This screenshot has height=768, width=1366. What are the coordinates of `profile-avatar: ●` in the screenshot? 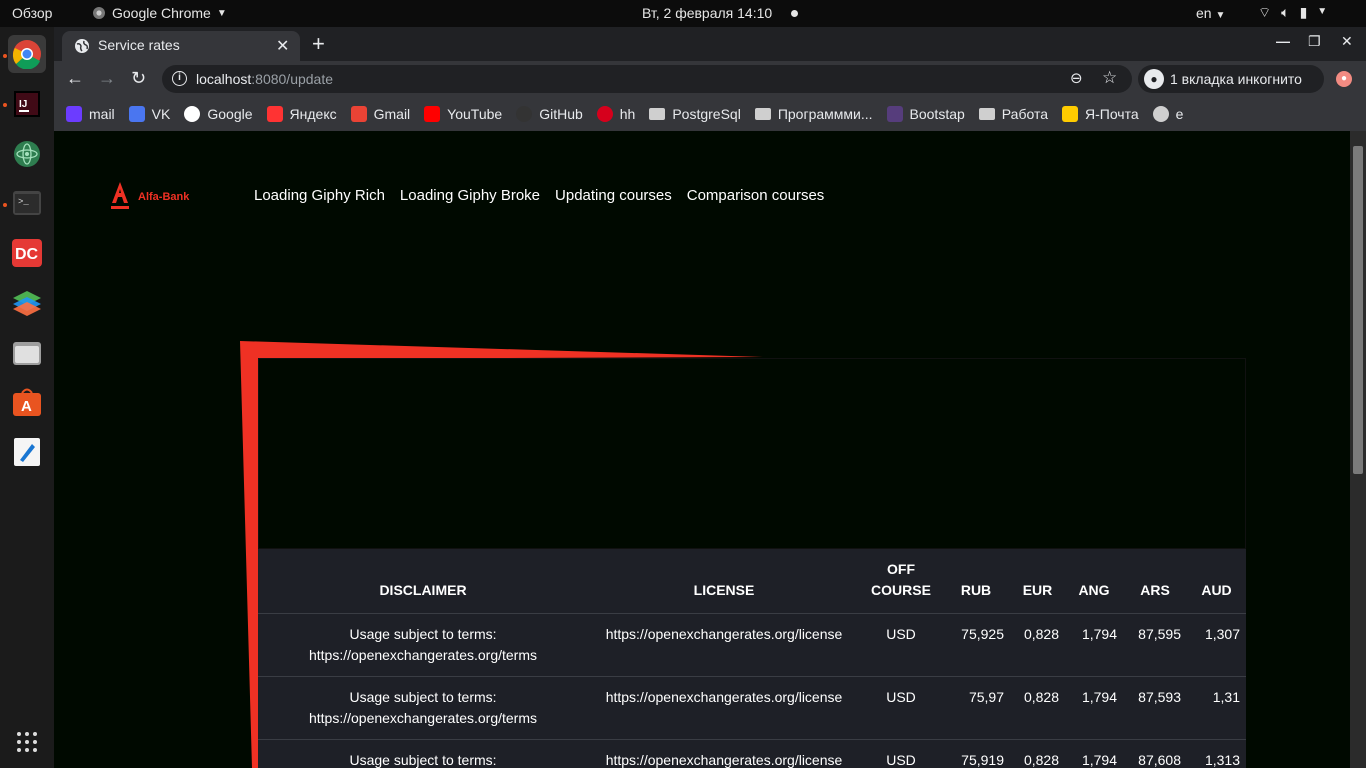 It's located at (1344, 79).